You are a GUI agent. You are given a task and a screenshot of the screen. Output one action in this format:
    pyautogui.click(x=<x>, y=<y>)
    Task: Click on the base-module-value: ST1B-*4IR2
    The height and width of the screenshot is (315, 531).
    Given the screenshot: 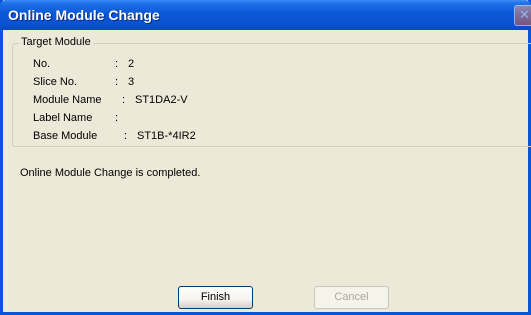 What is the action you would take?
    pyautogui.click(x=166, y=136)
    